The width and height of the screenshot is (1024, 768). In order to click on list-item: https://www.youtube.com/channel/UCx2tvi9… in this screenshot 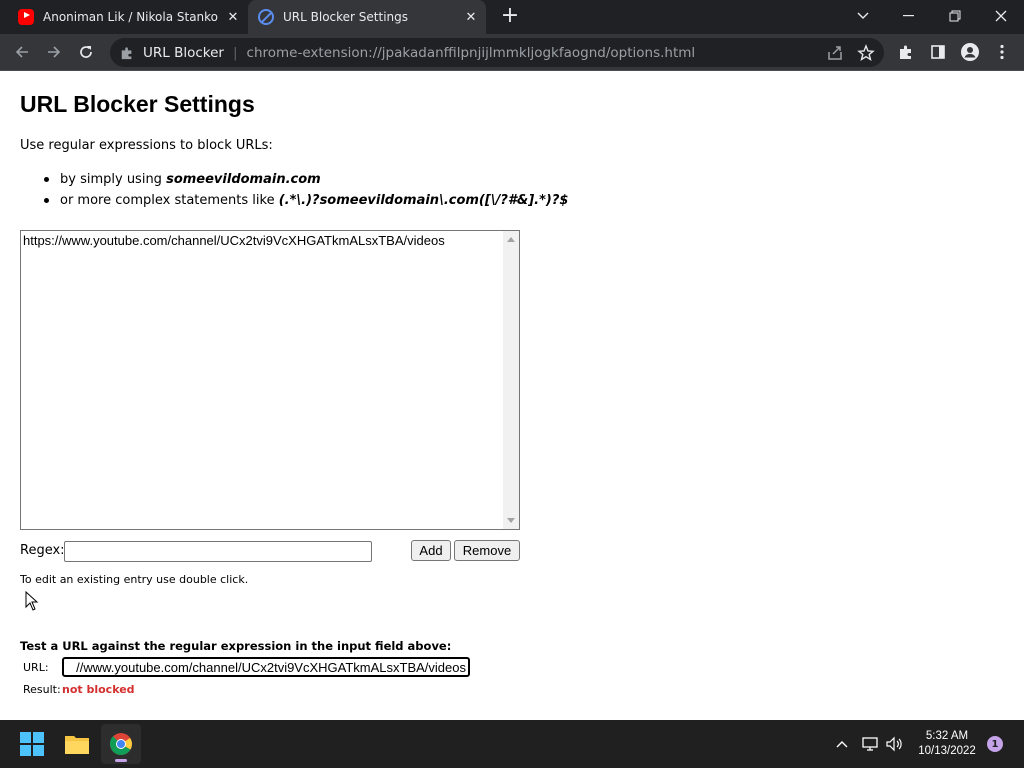, I will do `click(234, 240)`.